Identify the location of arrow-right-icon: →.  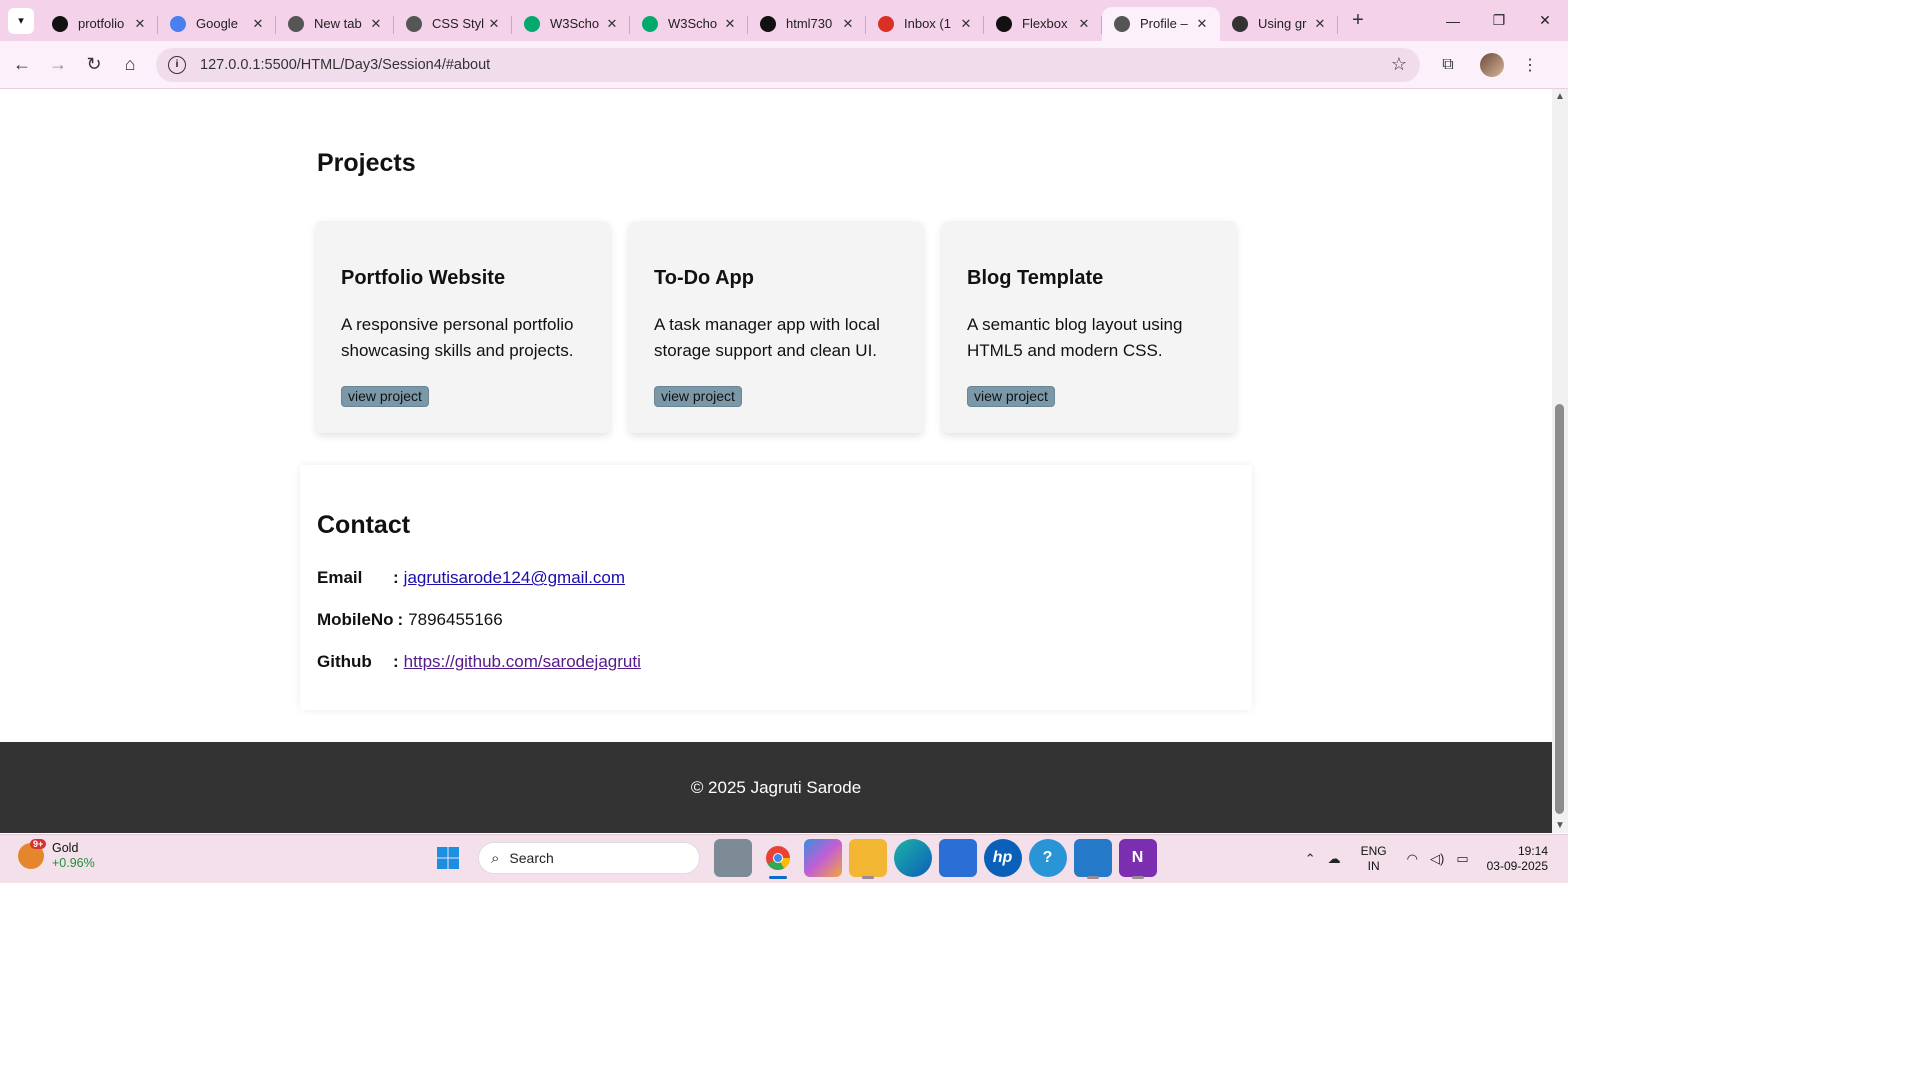
(58, 64).